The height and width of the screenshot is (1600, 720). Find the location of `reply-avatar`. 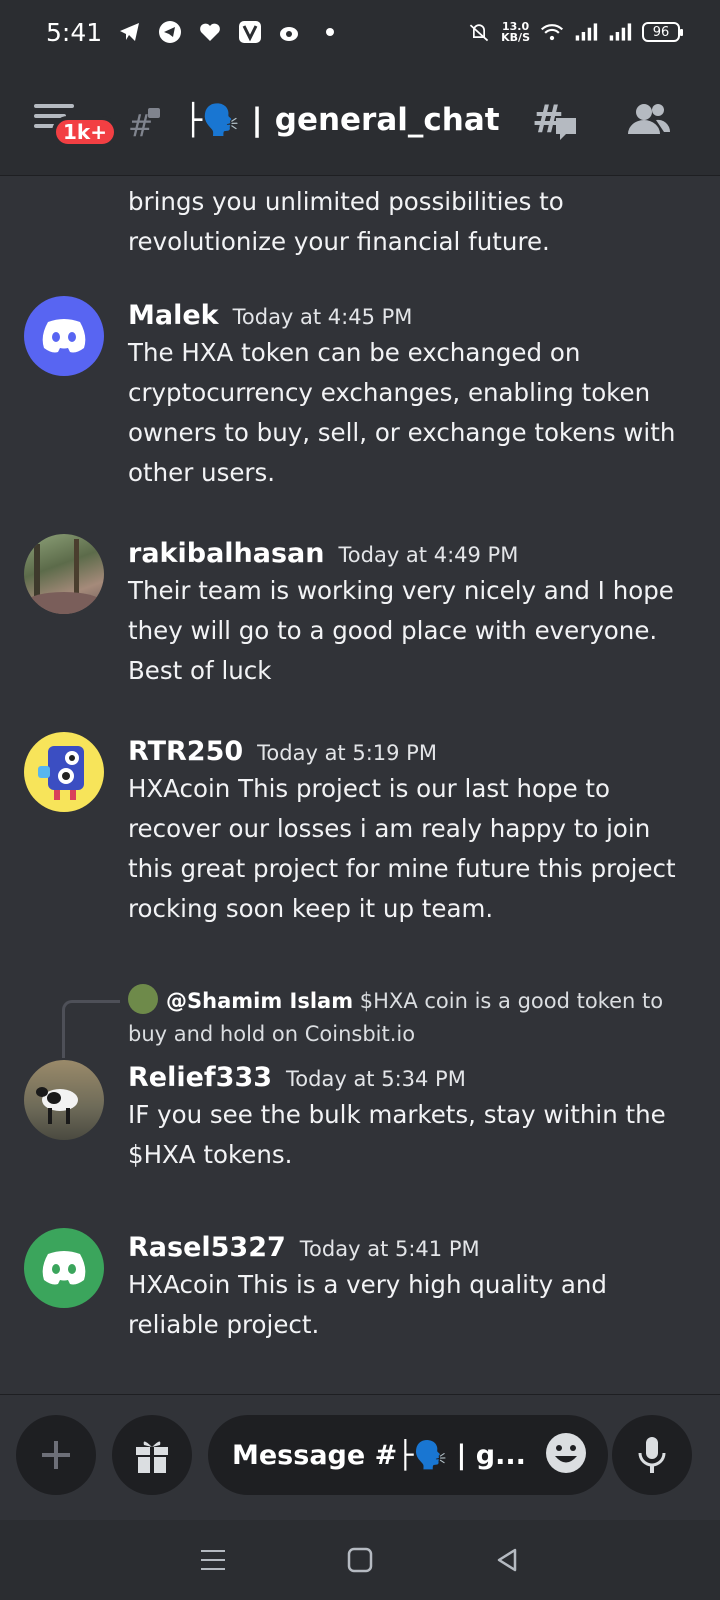

reply-avatar is located at coordinates (143, 999).